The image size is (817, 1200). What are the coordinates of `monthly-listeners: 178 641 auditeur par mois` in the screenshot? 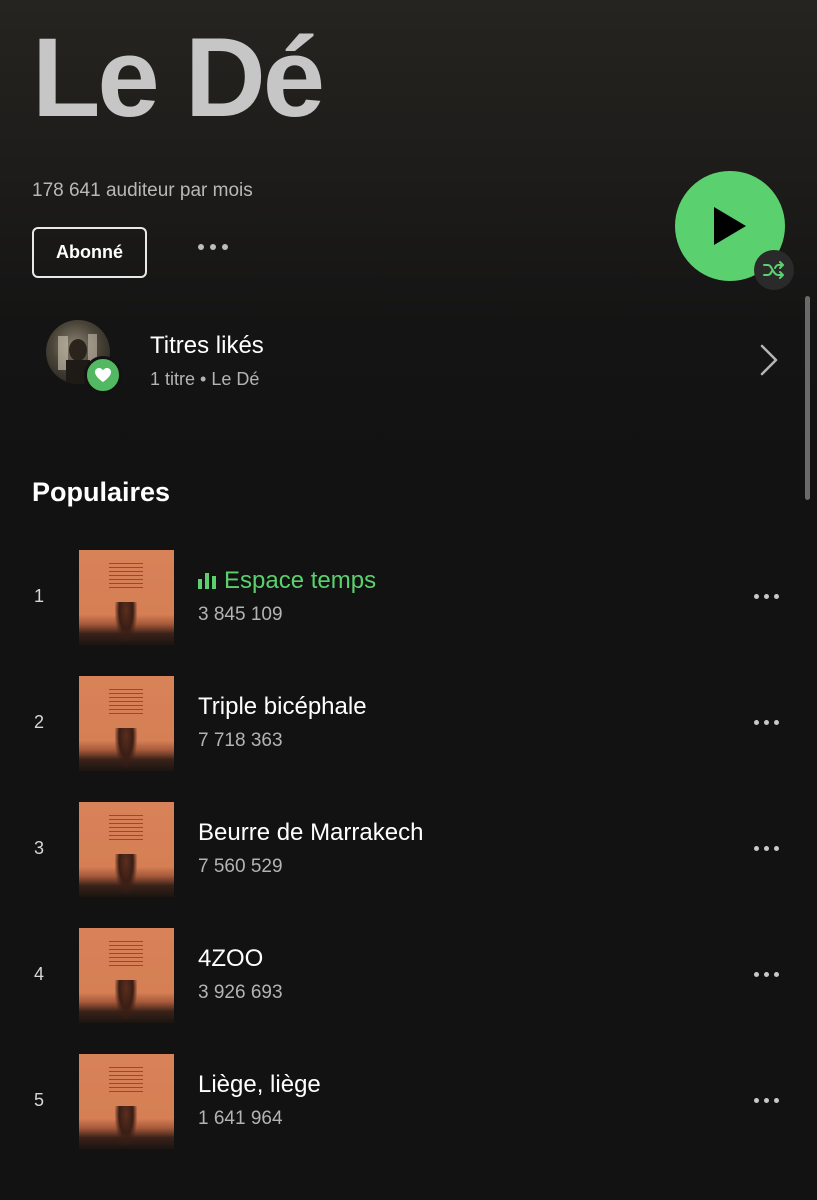 It's located at (142, 190).